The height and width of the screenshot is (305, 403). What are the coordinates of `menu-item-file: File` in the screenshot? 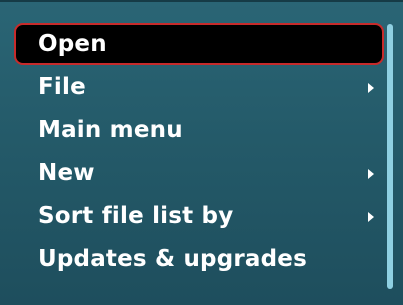 It's located at (199, 87).